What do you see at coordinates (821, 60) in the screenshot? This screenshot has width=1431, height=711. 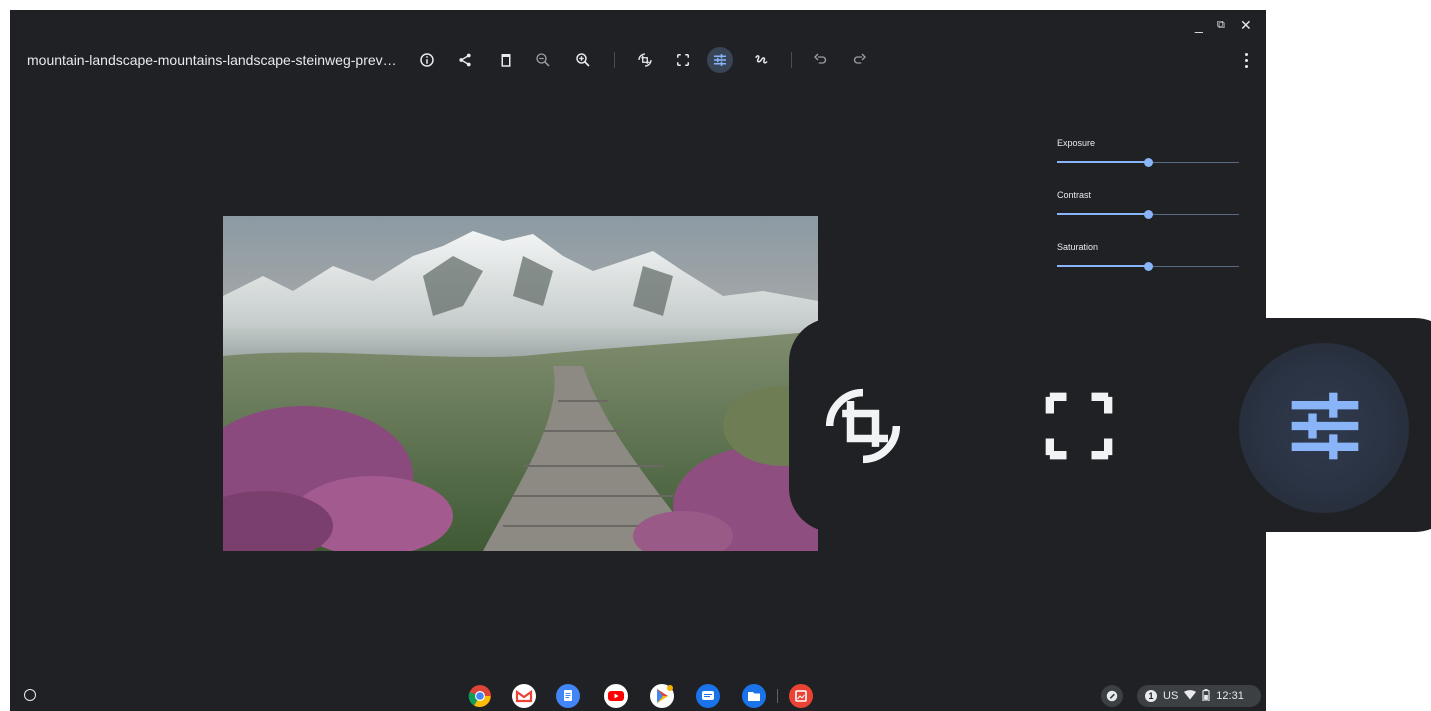 I see `undo-icon` at bounding box center [821, 60].